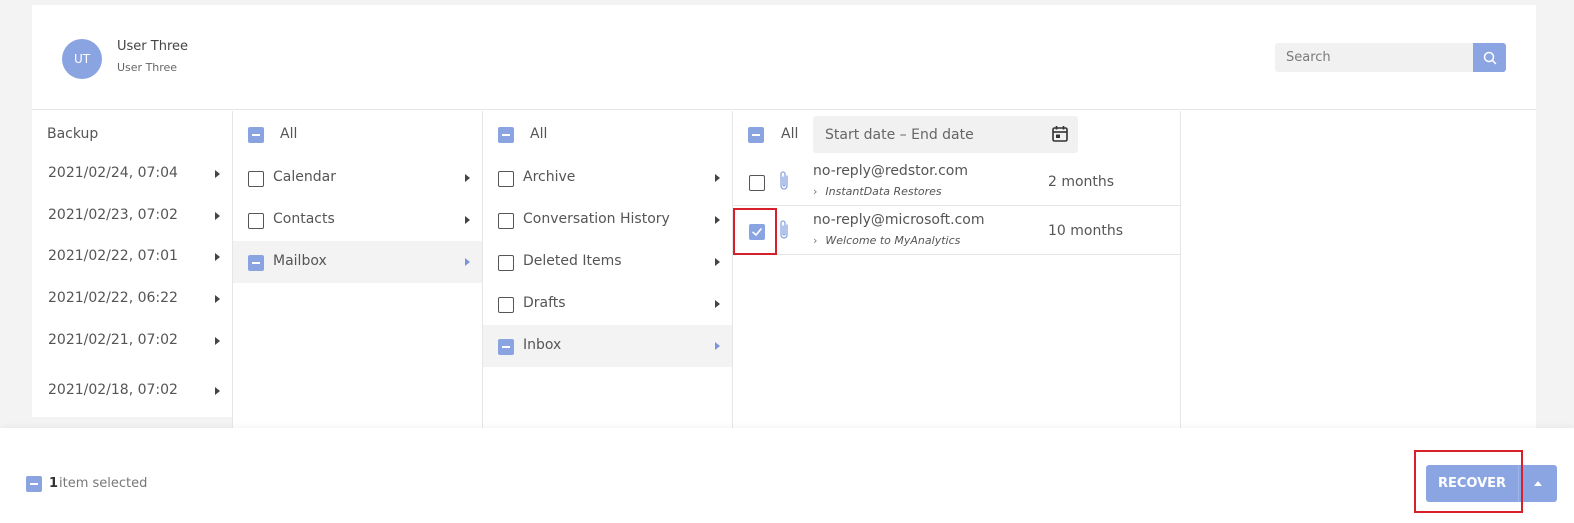 This screenshot has width=1574, height=523. Describe the element at coordinates (899, 220) in the screenshot. I see `mail-sender: no-reply@microsoft.com` at that location.